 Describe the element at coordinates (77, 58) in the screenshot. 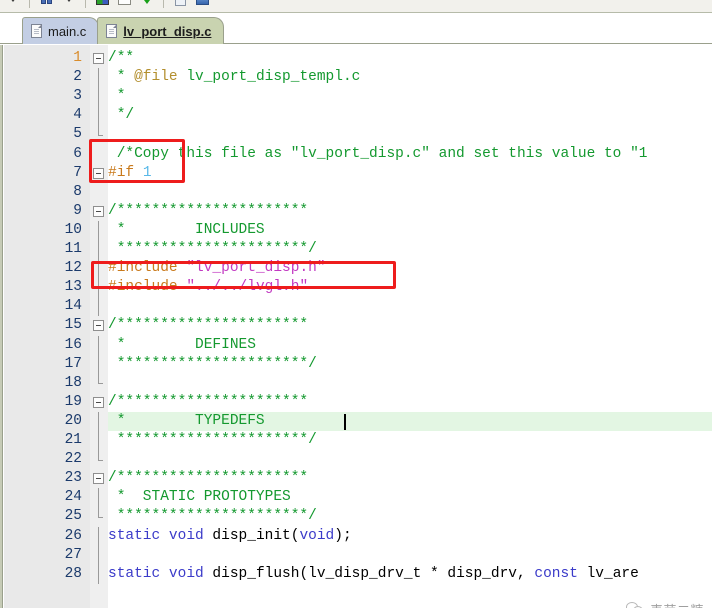

I see `line-number: 1` at that location.